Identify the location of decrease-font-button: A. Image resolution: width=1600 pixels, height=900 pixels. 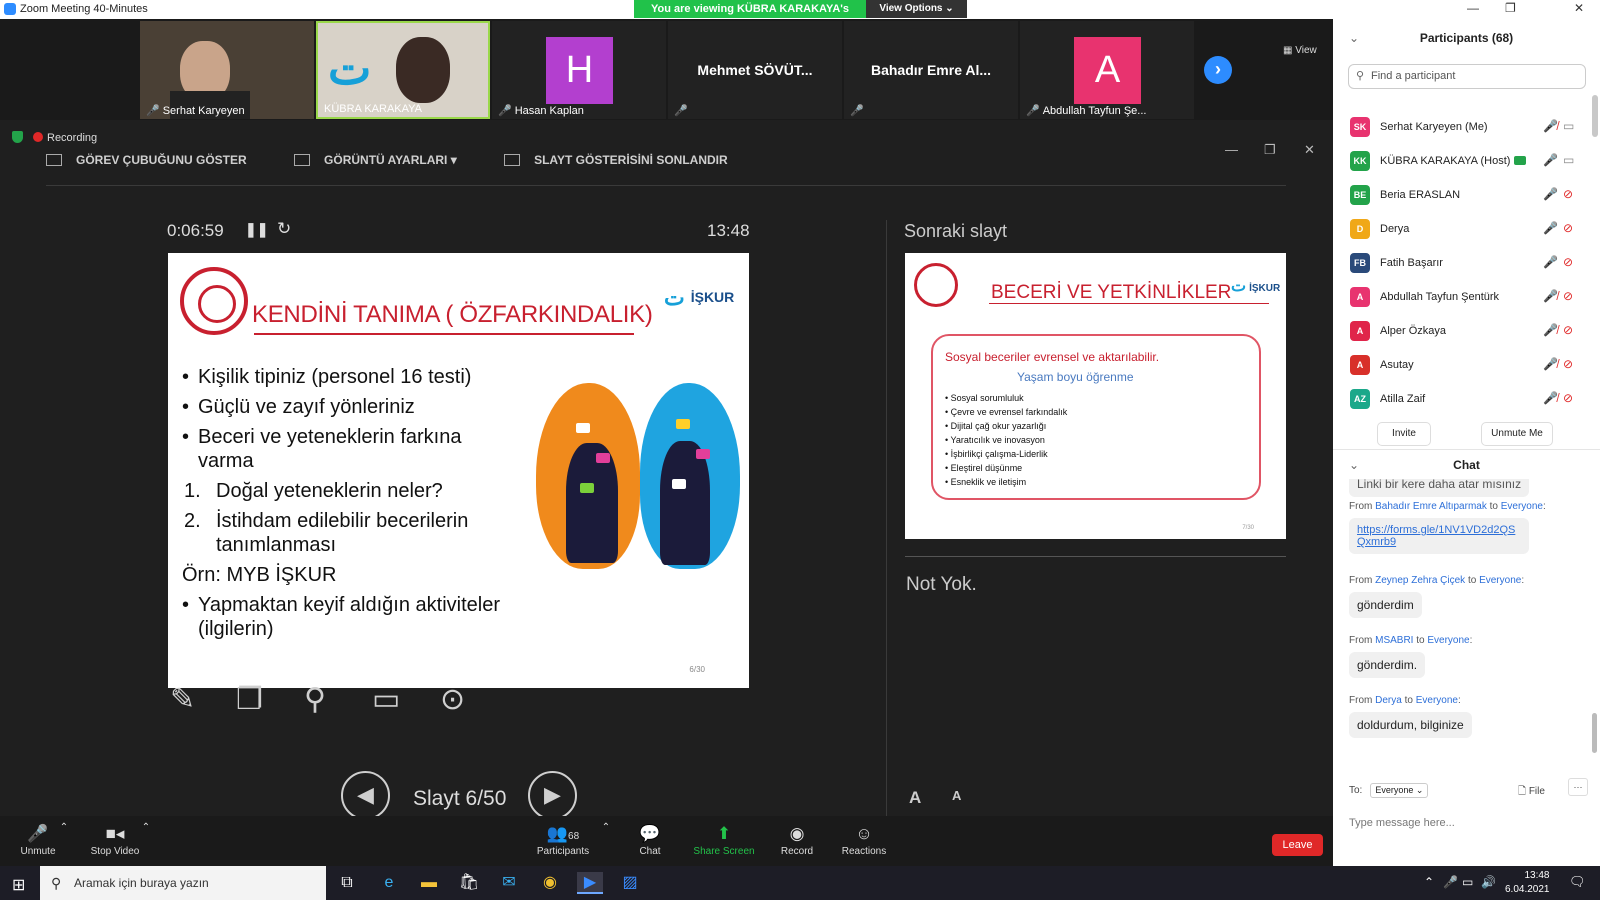
(956, 795).